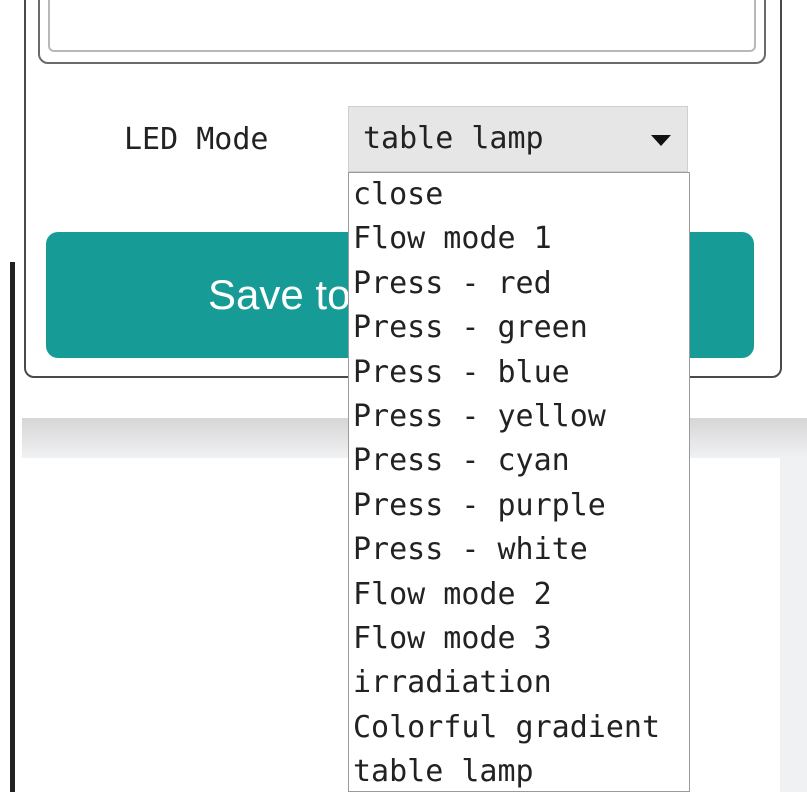  What do you see at coordinates (402, 26) in the screenshot?
I see `text-area` at bounding box center [402, 26].